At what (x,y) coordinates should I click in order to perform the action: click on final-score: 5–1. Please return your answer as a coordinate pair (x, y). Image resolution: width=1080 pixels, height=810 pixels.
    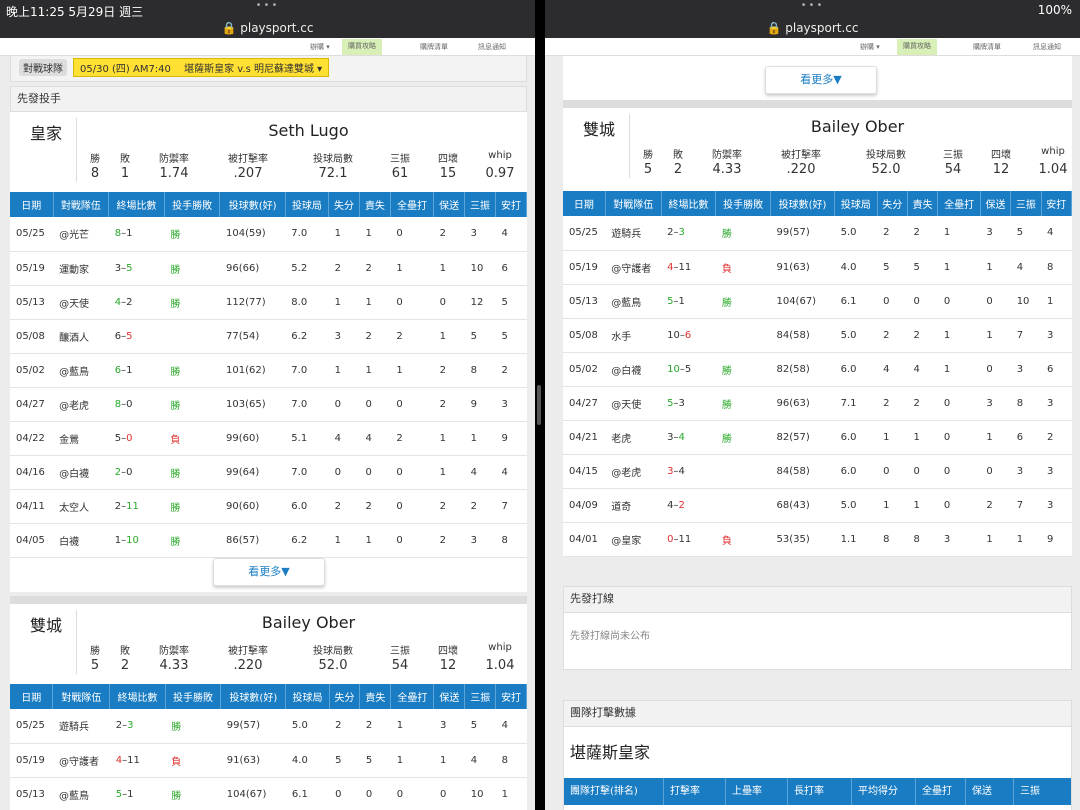
    Looking at the image, I should click on (688, 301).